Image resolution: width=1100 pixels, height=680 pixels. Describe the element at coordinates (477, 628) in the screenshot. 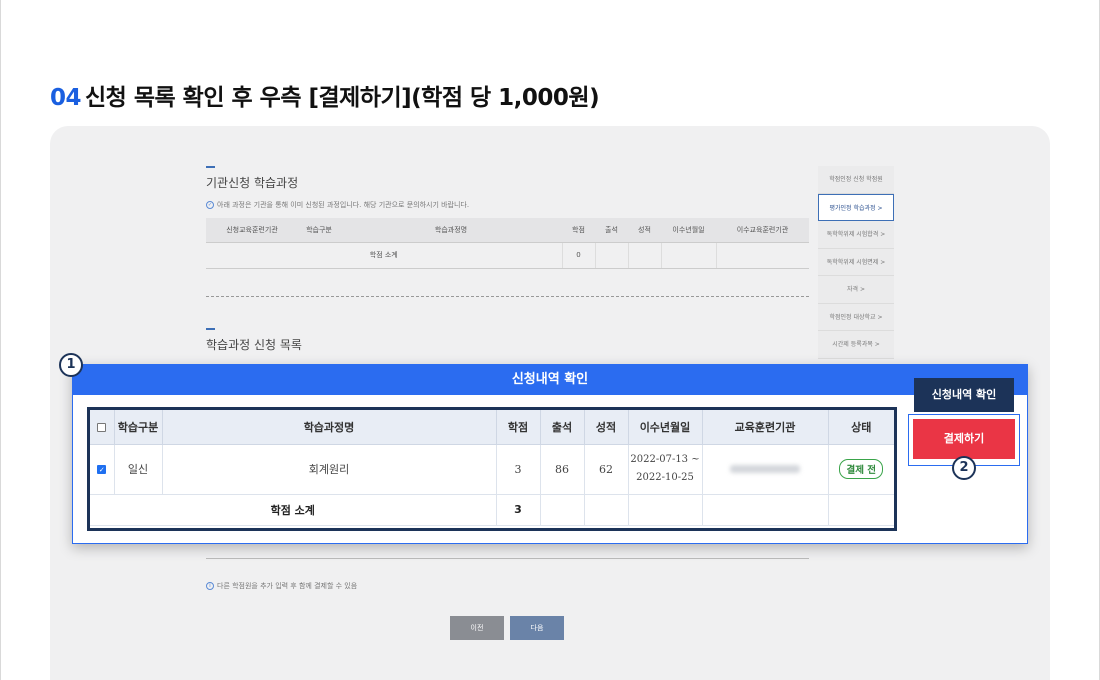

I see `prev-button: 이전` at that location.